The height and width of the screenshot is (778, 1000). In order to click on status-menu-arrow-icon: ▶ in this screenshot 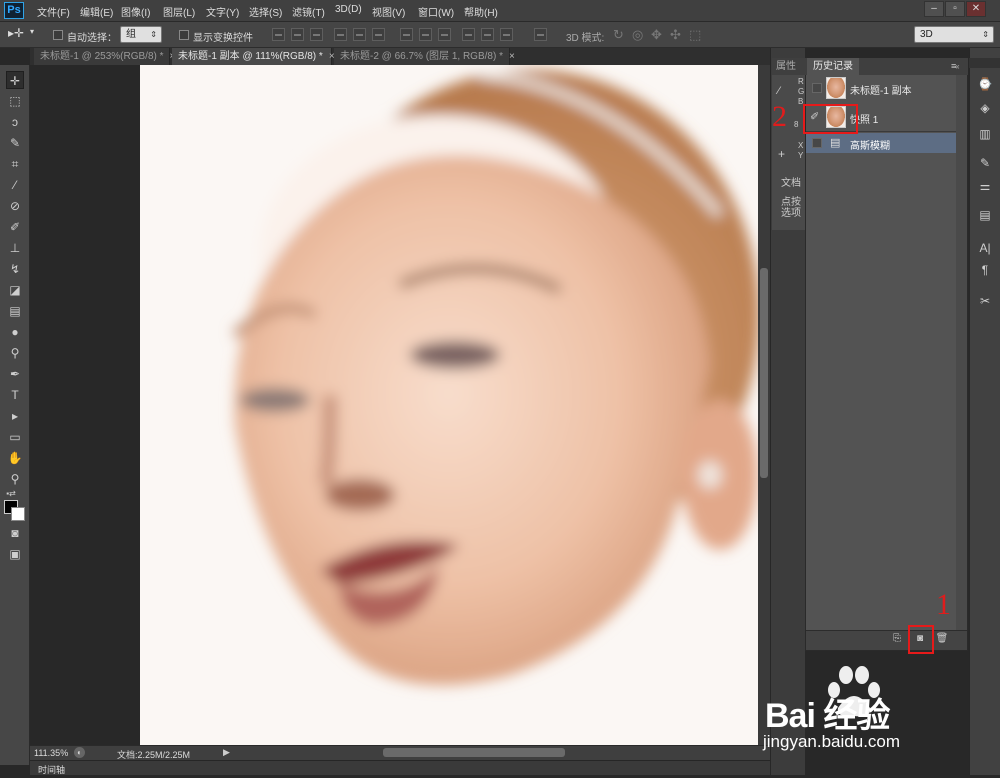, I will do `click(226, 752)`.